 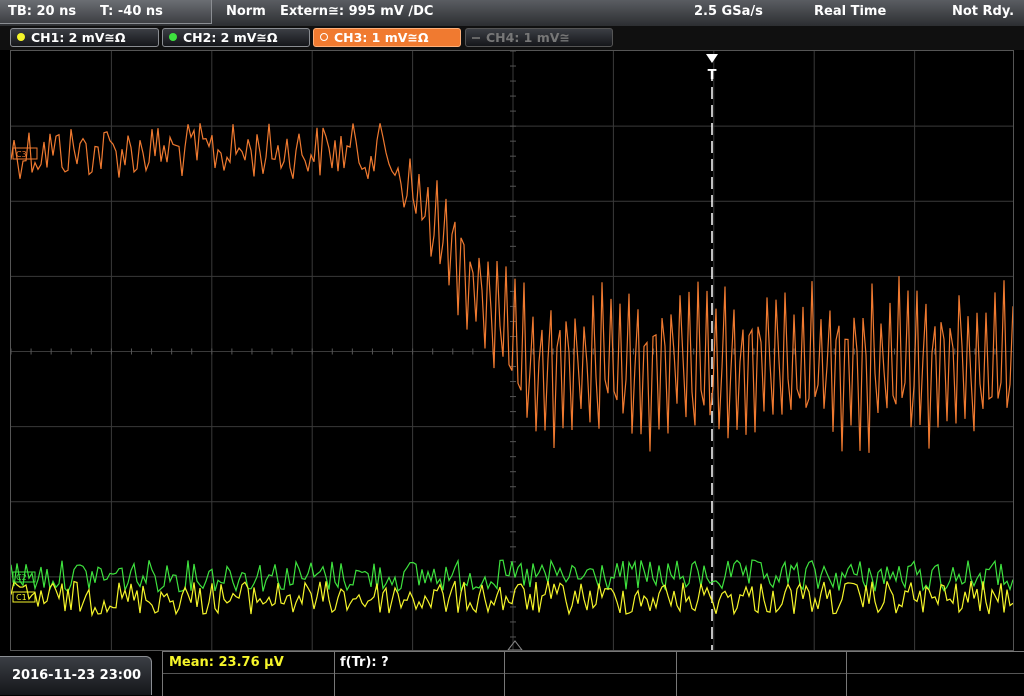 I want to click on channel-1-button: CH1: 2 mV≅Ω, so click(x=84, y=37).